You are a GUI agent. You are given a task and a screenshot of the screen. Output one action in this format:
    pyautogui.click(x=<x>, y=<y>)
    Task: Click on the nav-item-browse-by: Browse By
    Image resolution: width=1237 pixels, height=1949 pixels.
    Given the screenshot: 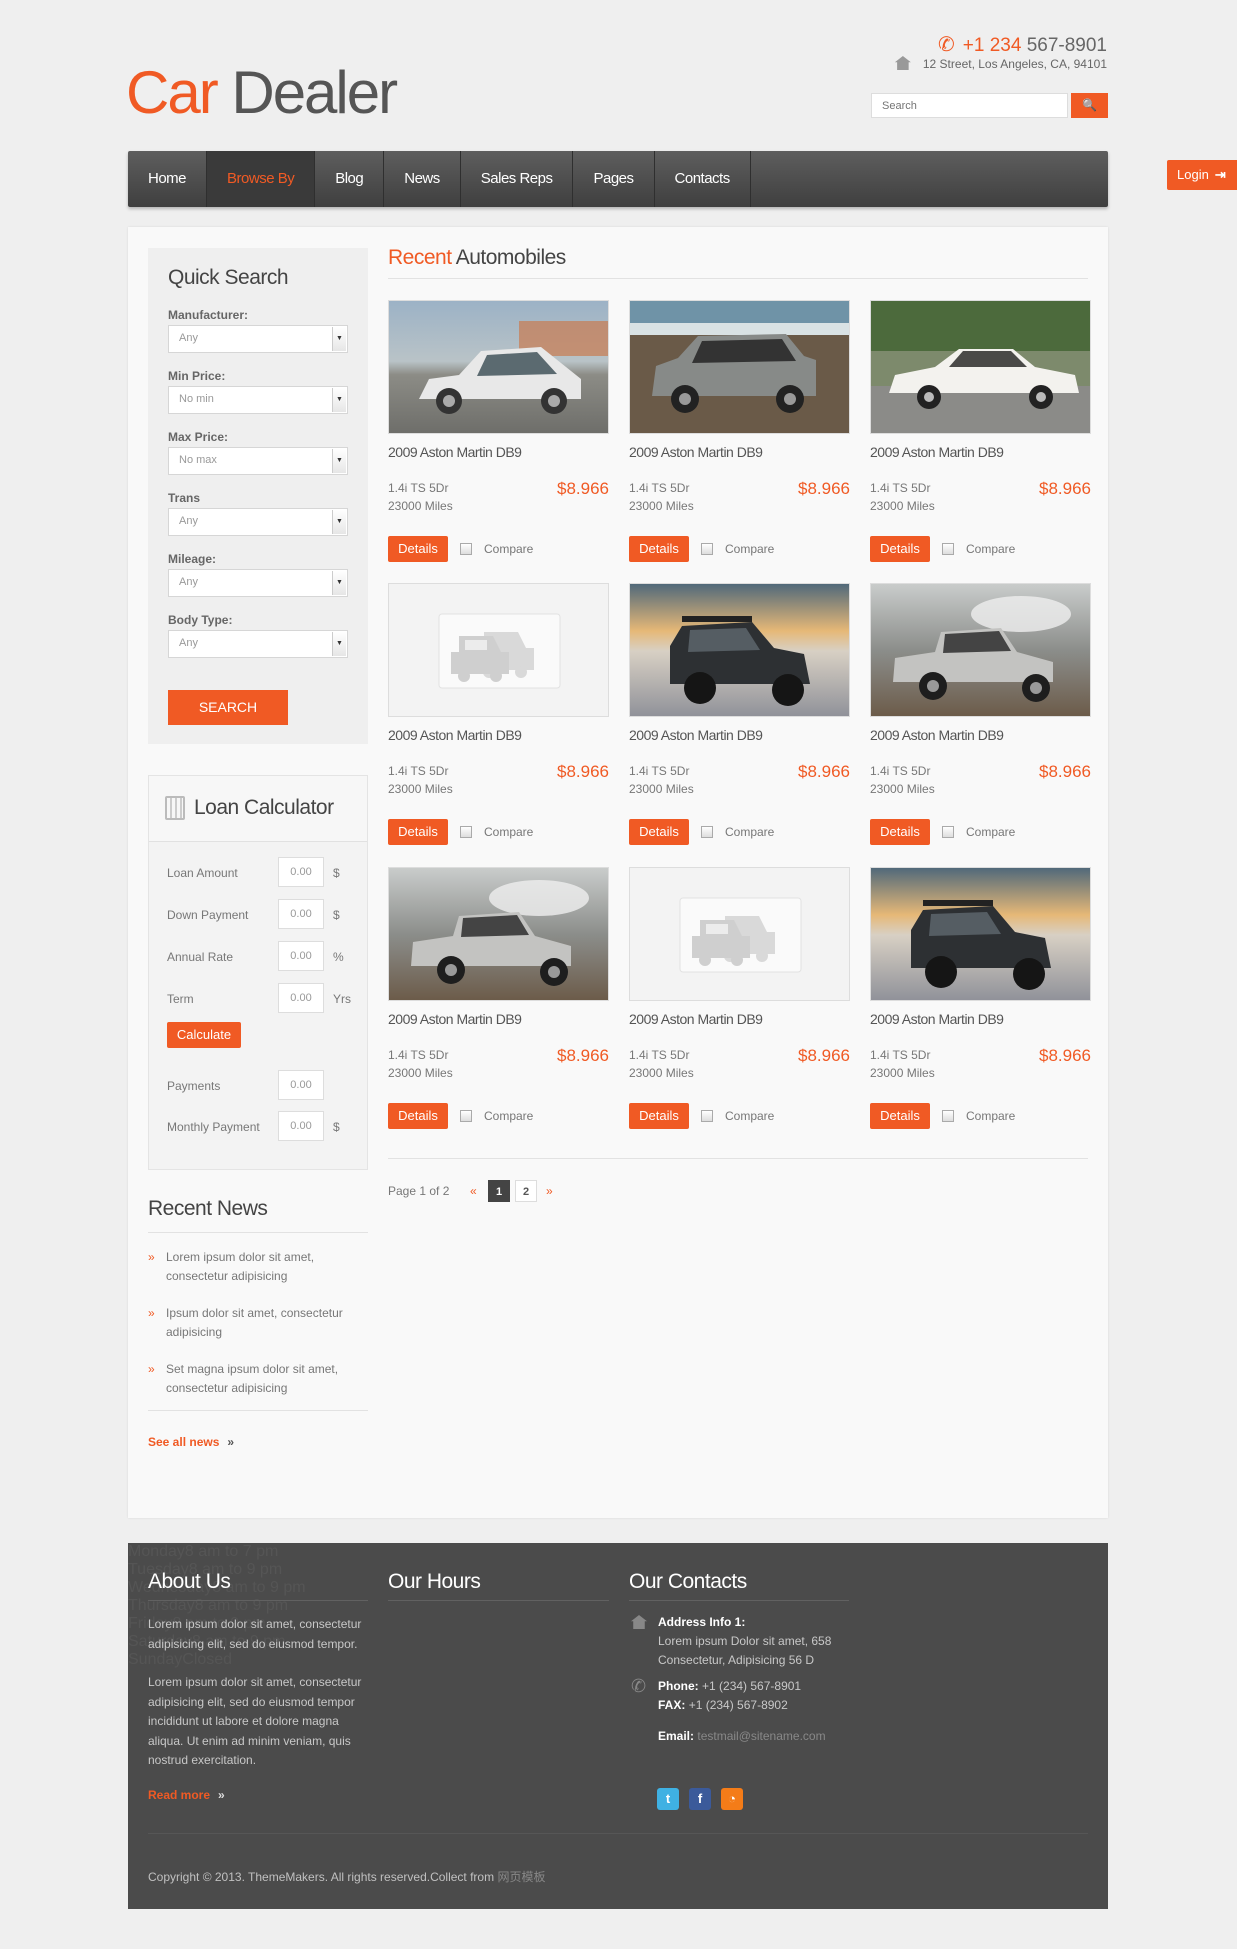 What is the action you would take?
    pyautogui.click(x=261, y=179)
    